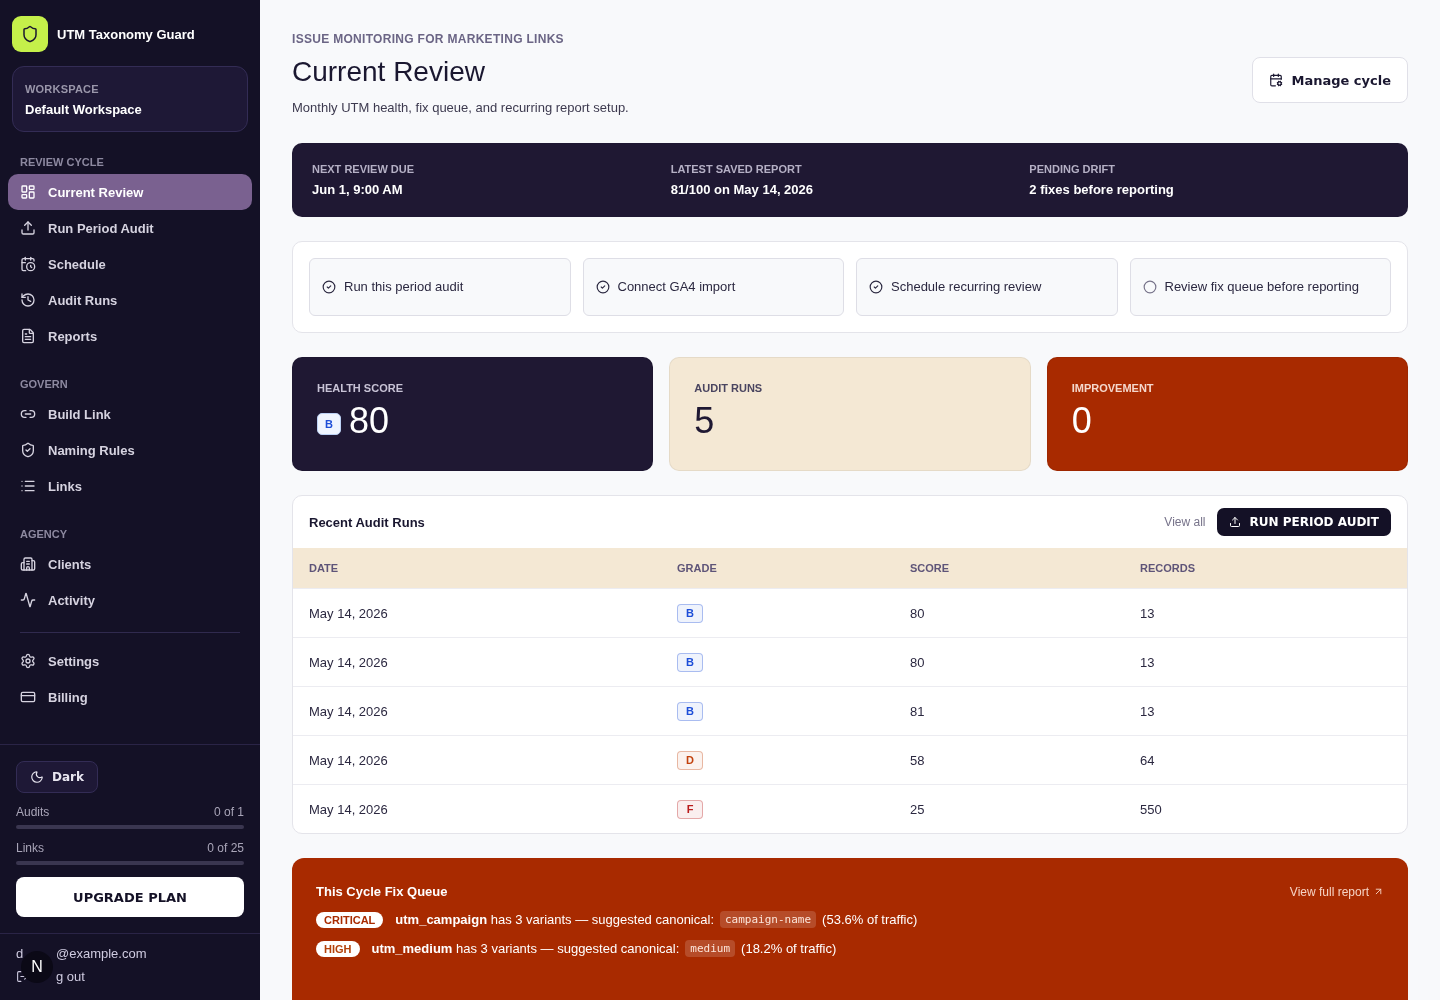  Describe the element at coordinates (84, 109) in the screenshot. I see `workspace-name: Default Workspace` at that location.